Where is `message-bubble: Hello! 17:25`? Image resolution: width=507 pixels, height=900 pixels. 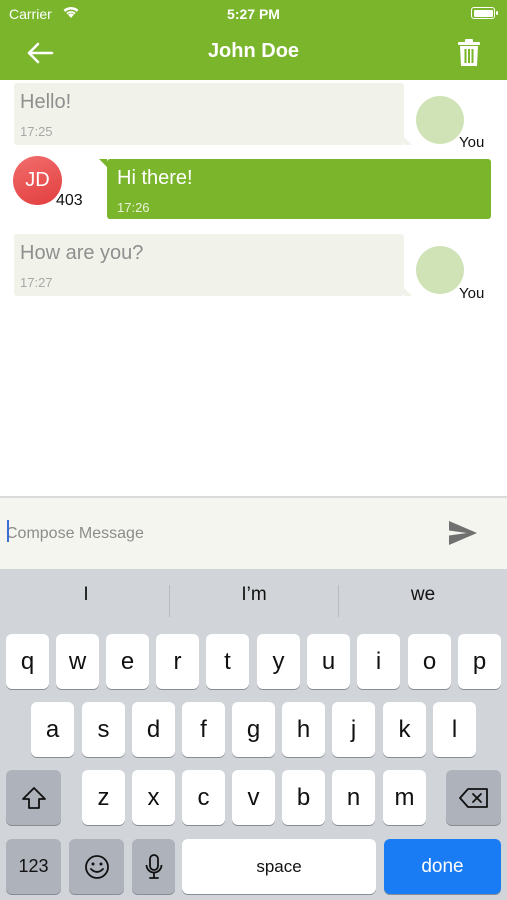 message-bubble: Hello! 17:25 is located at coordinates (213, 114).